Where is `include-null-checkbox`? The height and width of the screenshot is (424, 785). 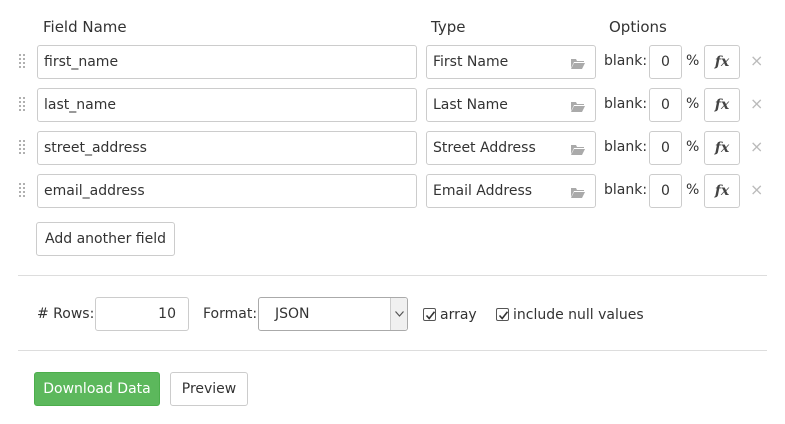 include-null-checkbox is located at coordinates (502, 314).